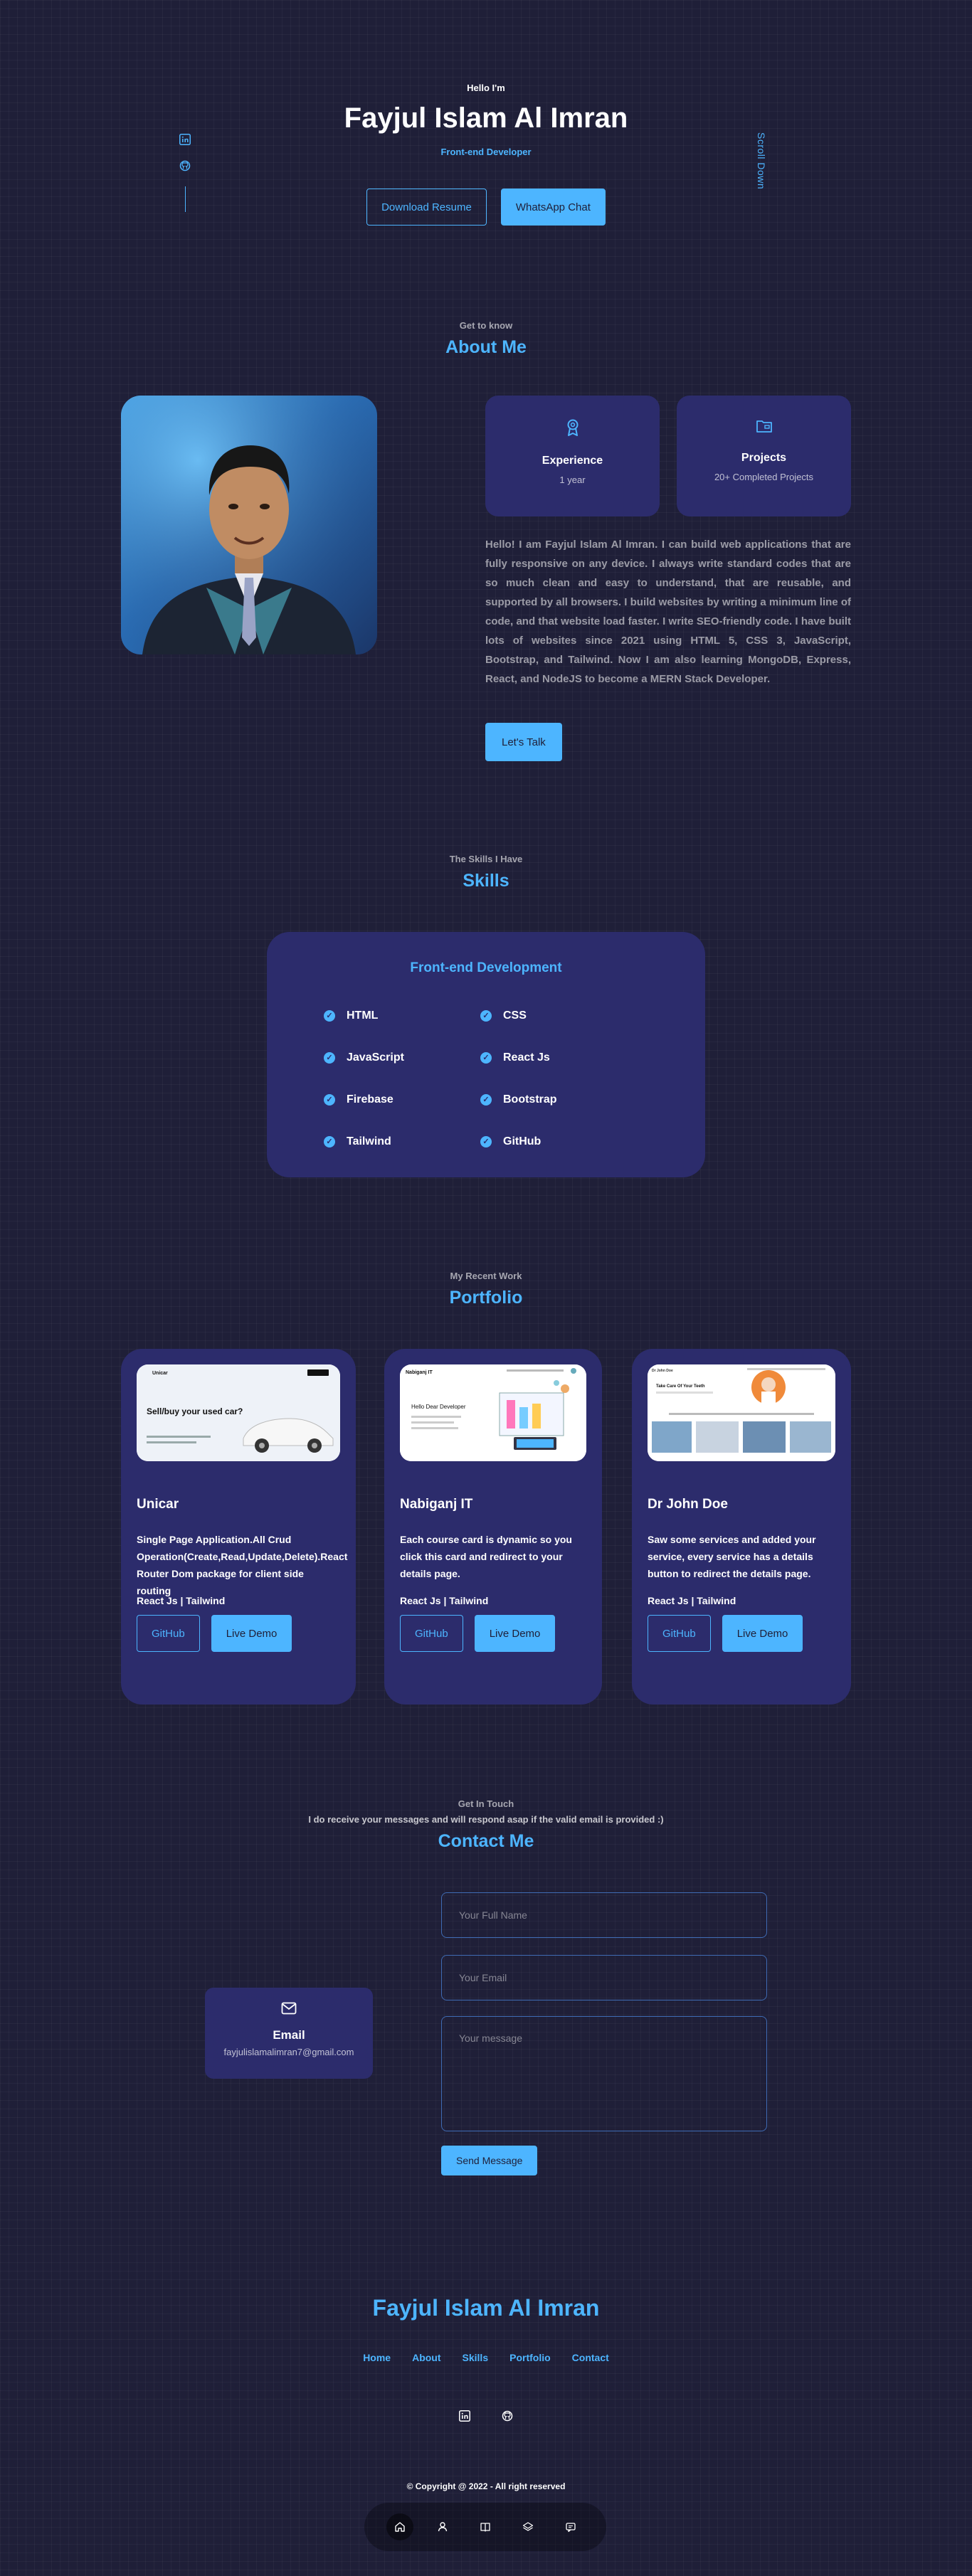  Describe the element at coordinates (553, 208) in the screenshot. I see `whatsapp-chat-button: WhatsApp Chat` at that location.